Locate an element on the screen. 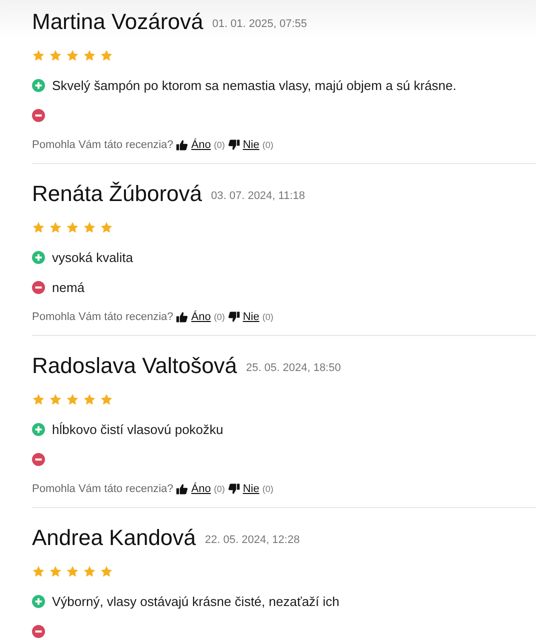  pro-text: Výborný, vlasy ostávajú krásne čisté, nezaťaží ich is located at coordinates (196, 601).